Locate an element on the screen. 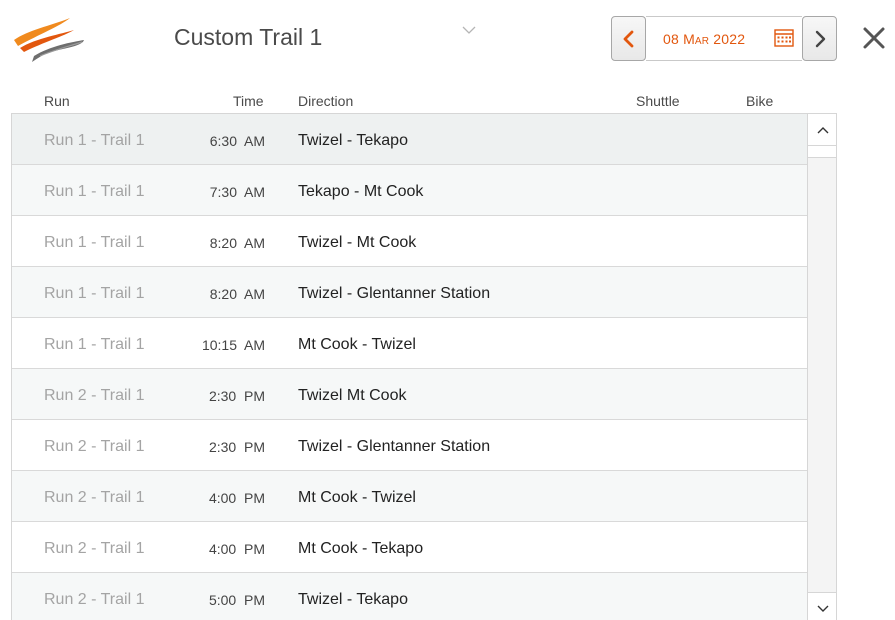  page-title: Custom Trail 1 is located at coordinates (248, 37).